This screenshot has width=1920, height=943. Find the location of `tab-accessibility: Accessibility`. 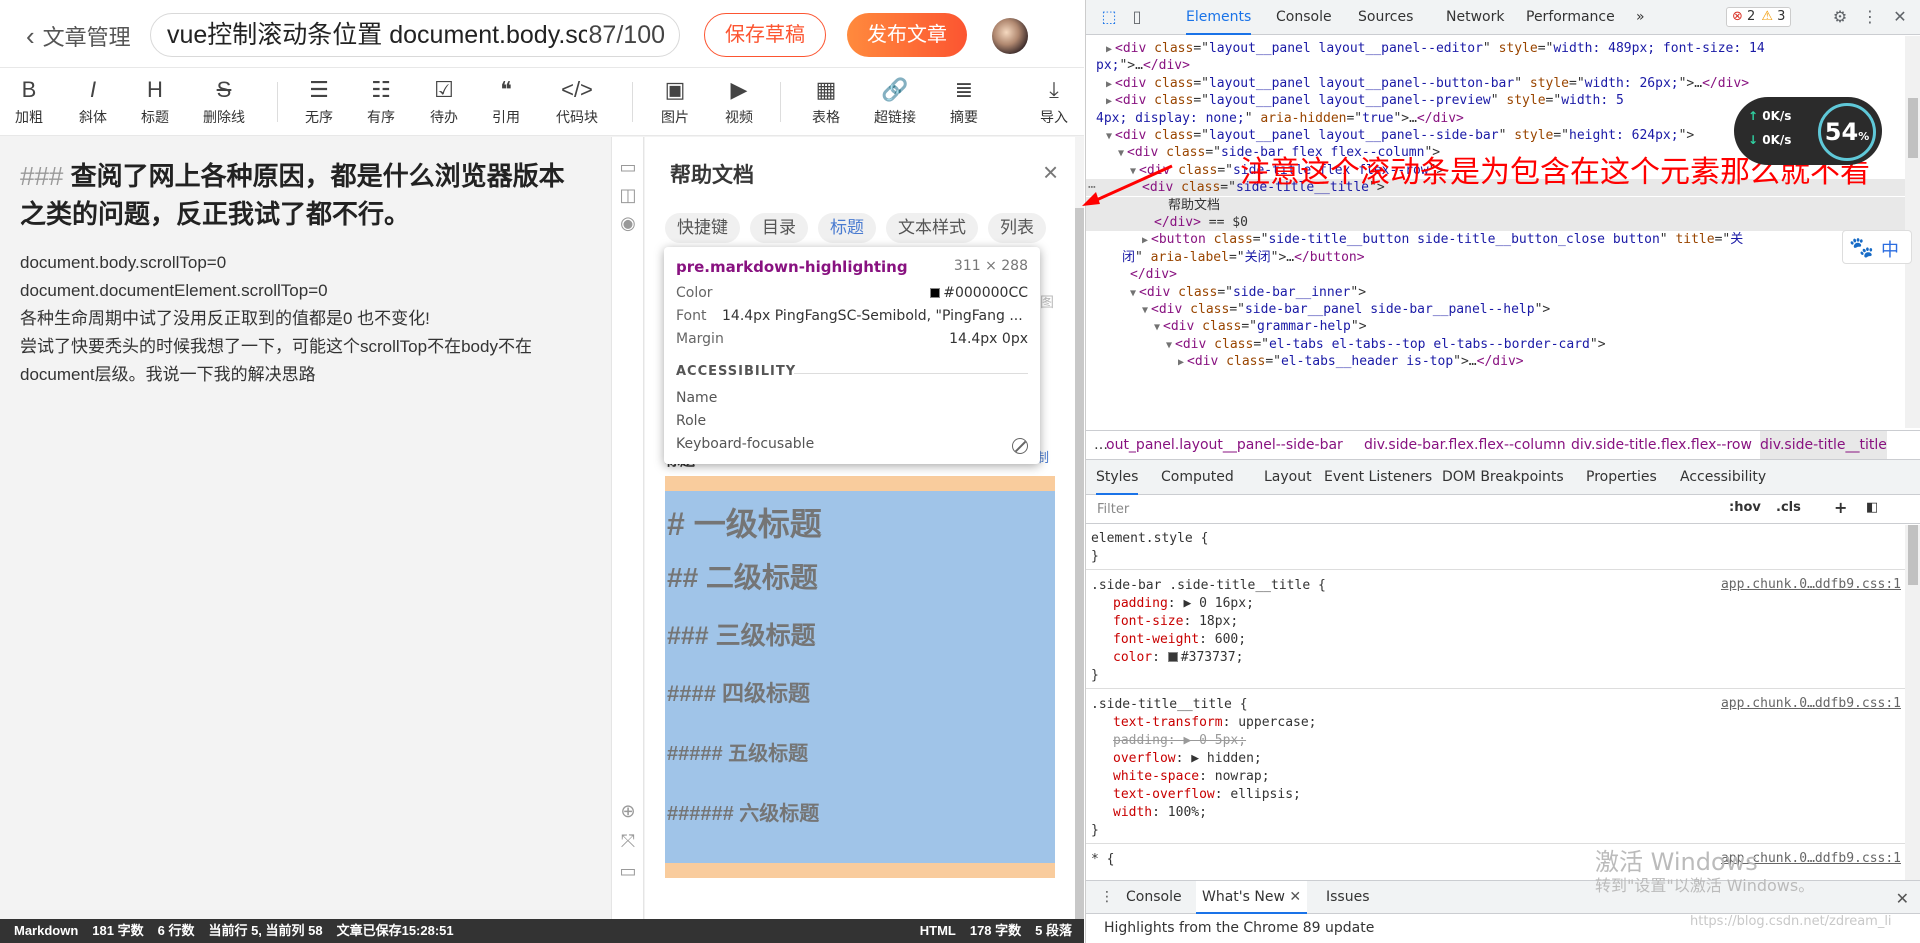

tab-accessibility: Accessibility is located at coordinates (1723, 477).